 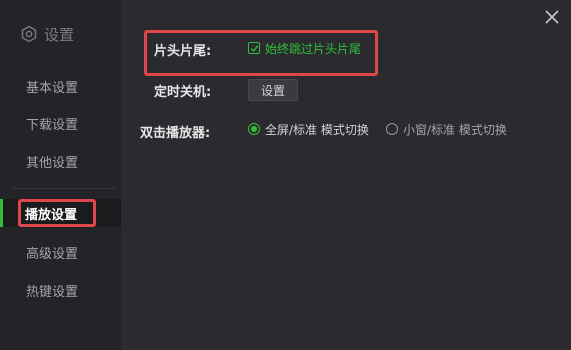 I want to click on radio-fullscreen-toggle: 全屏/标准 模式切换, so click(x=308, y=129).